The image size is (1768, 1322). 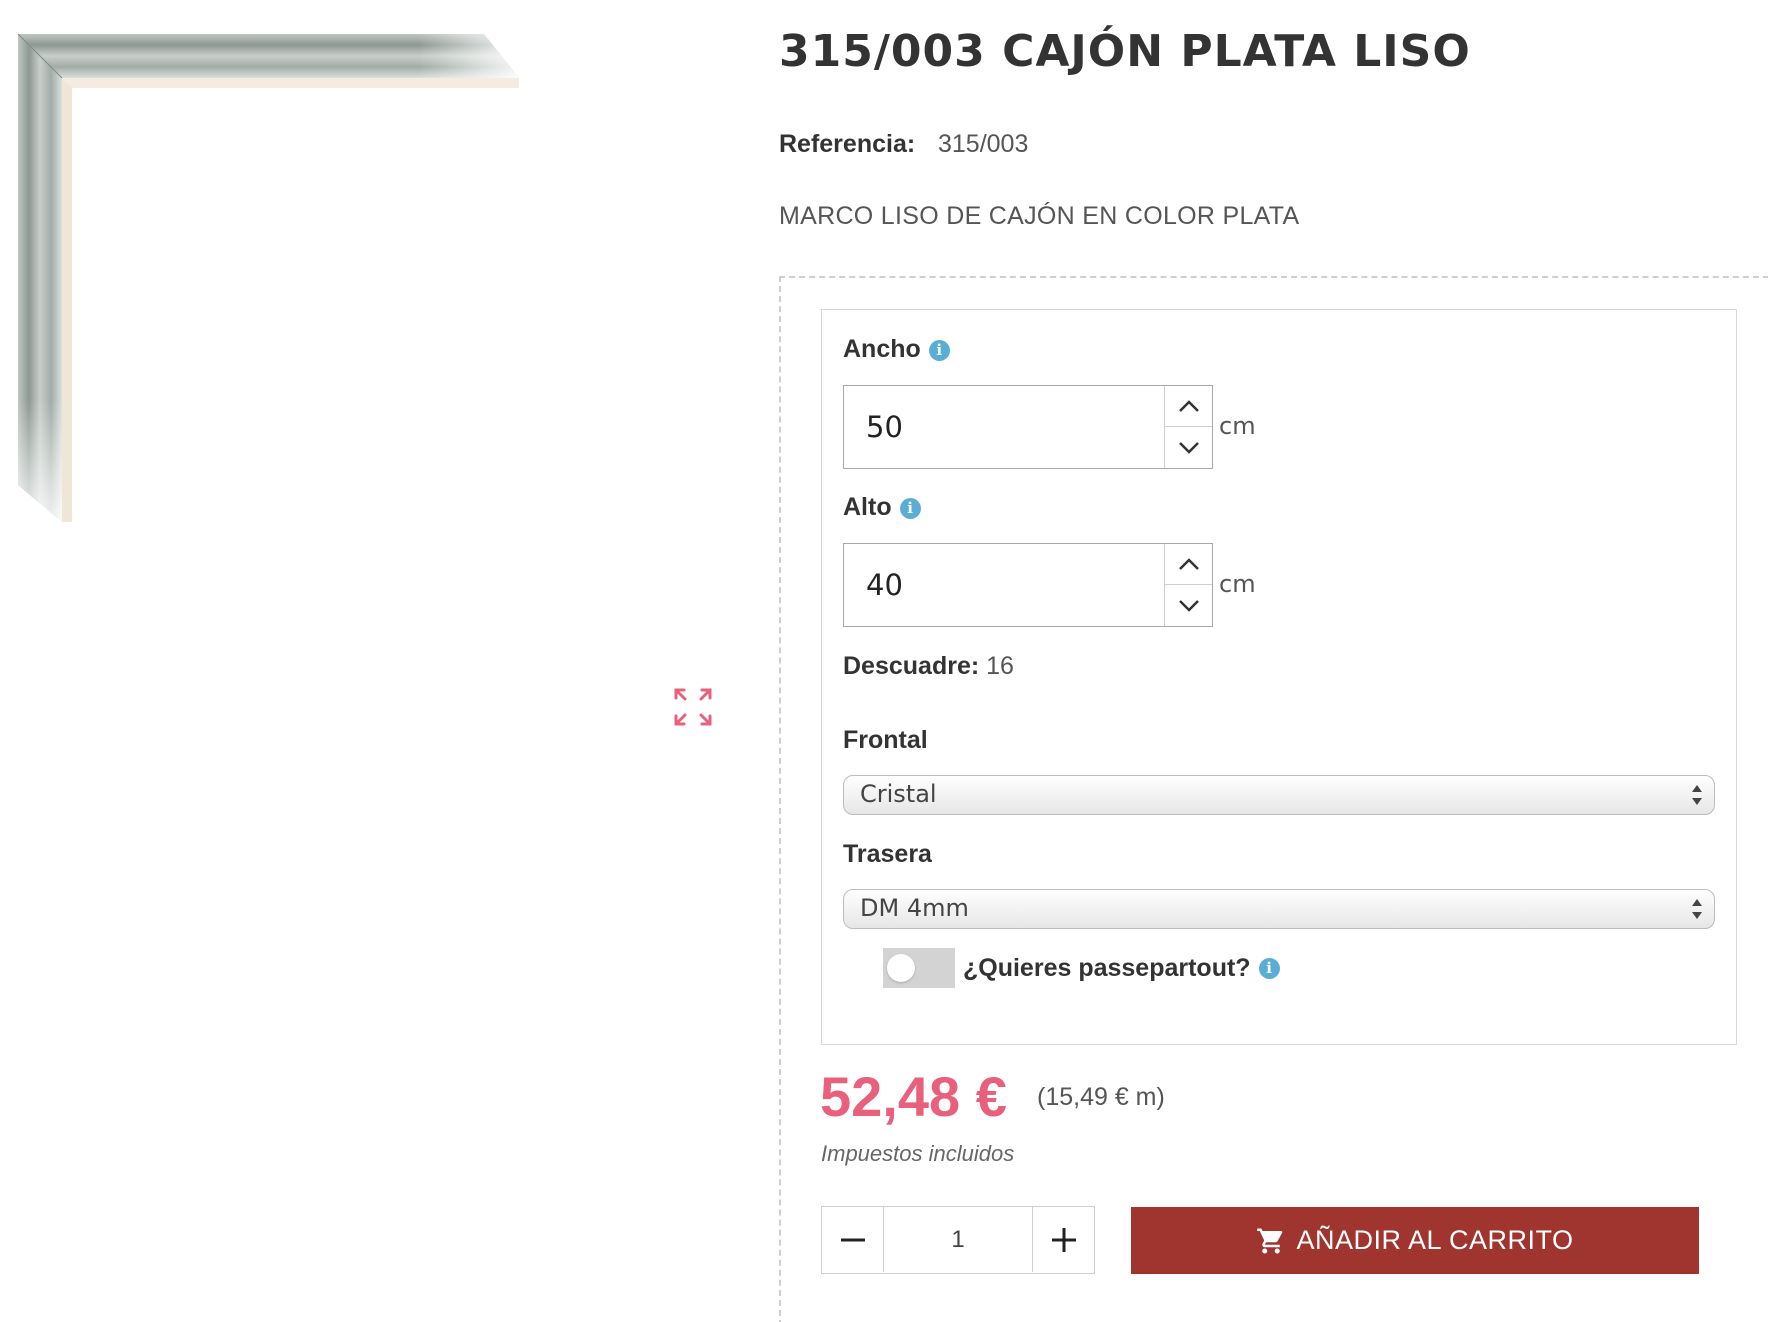 I want to click on plus-icon, so click(x=1063, y=1239).